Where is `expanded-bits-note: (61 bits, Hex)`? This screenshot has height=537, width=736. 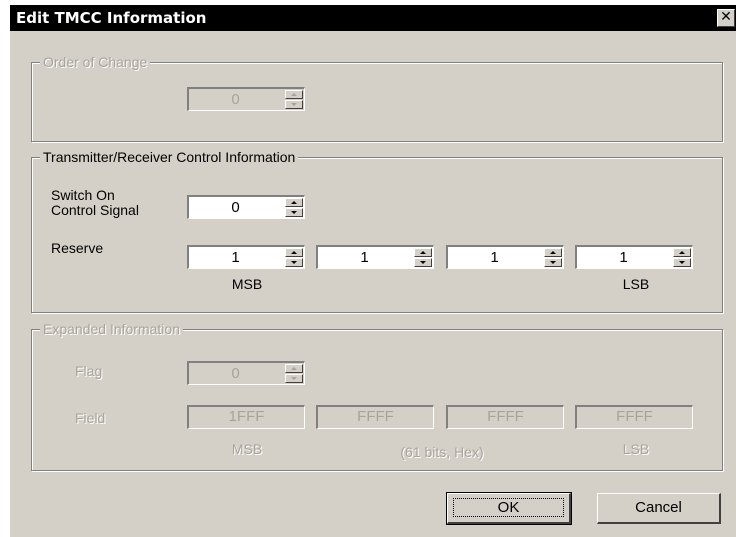
expanded-bits-note: (61 bits, Hex) is located at coordinates (442, 452).